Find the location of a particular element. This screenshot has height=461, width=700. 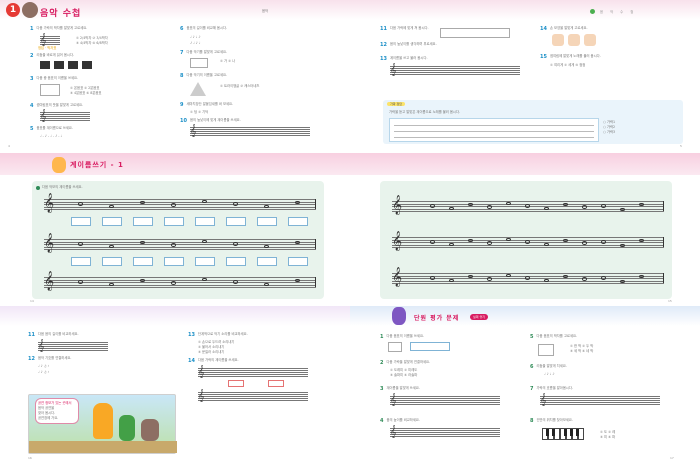

bottom-footer-right: 17 is located at coordinates (672, 458).